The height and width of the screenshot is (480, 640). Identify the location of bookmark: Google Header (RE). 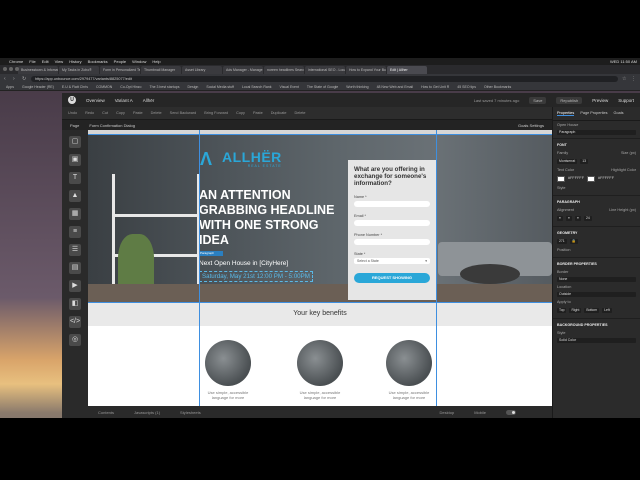
(38, 87).